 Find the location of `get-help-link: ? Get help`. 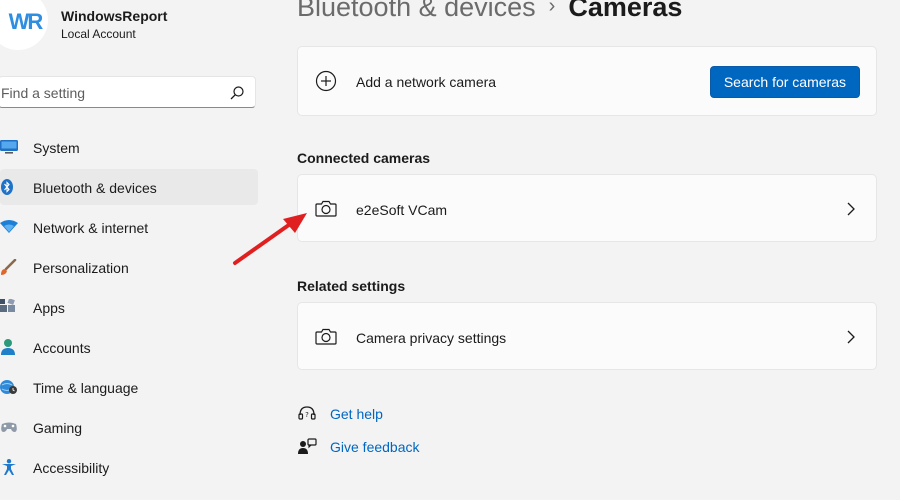

get-help-link: ? Get help is located at coordinates (340, 414).